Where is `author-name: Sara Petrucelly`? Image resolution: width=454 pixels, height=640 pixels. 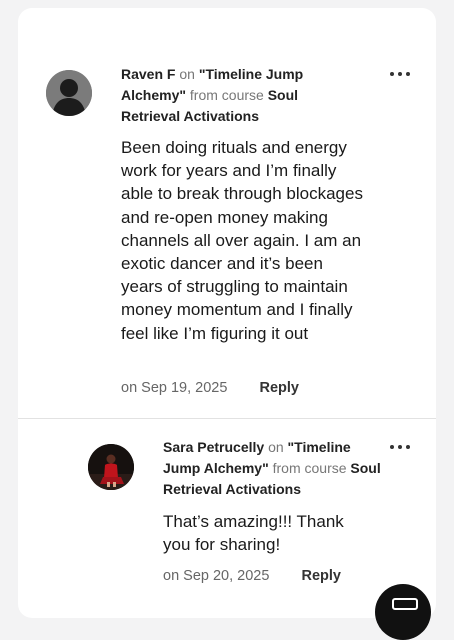 author-name: Sara Petrucelly is located at coordinates (213, 447).